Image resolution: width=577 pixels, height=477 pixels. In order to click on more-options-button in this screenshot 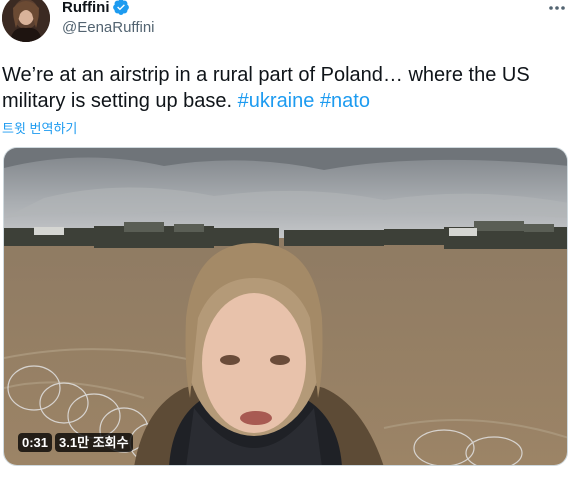, I will do `click(557, 9)`.